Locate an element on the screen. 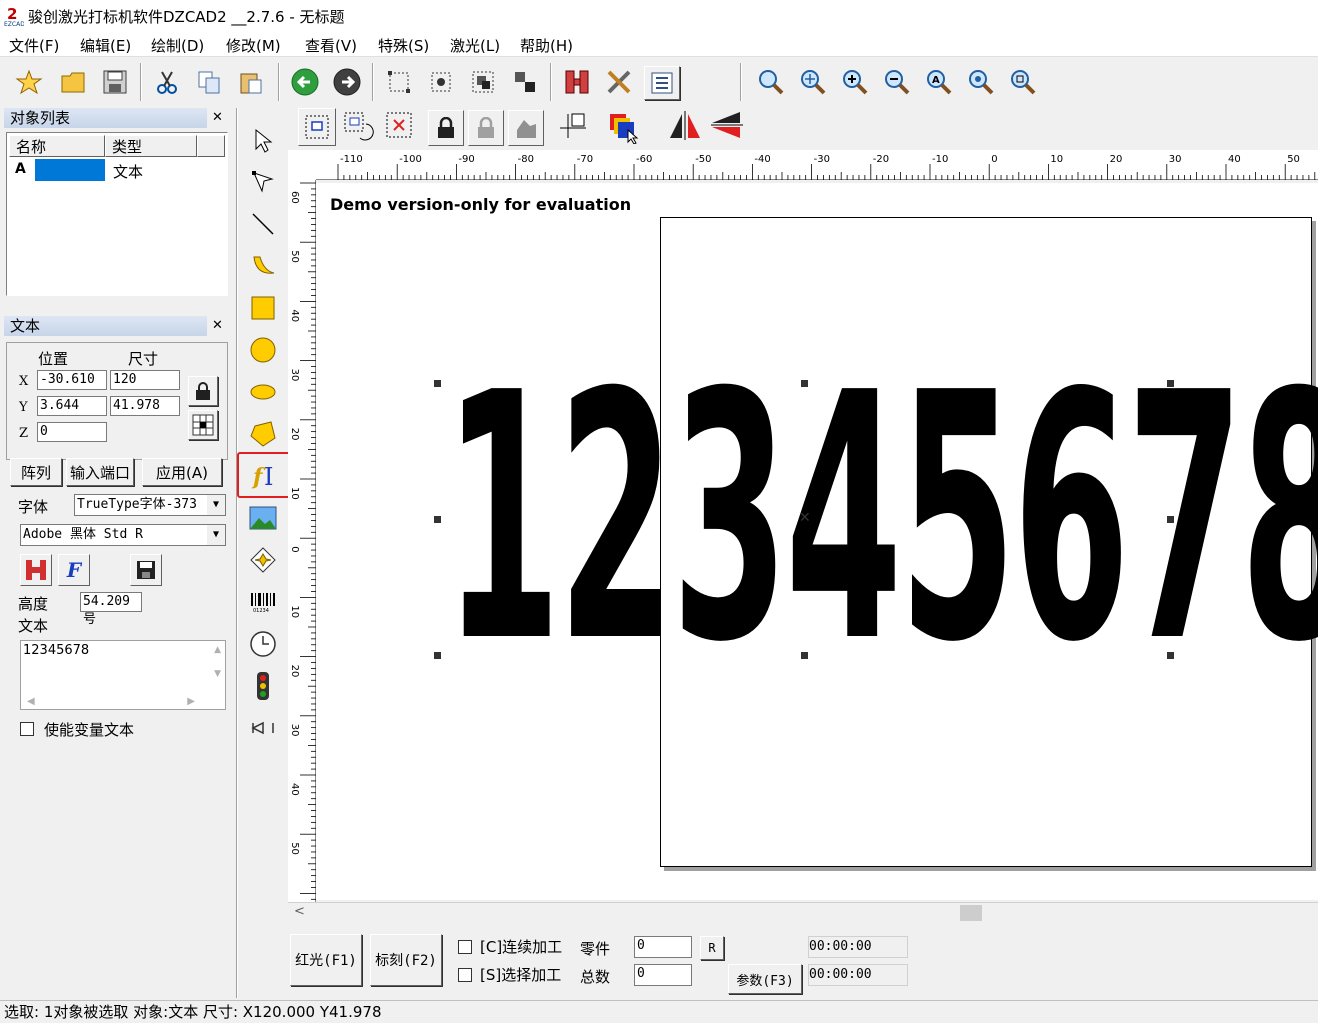 This screenshot has width=1318, height=1023. undo-icon is located at coordinates (305, 82).